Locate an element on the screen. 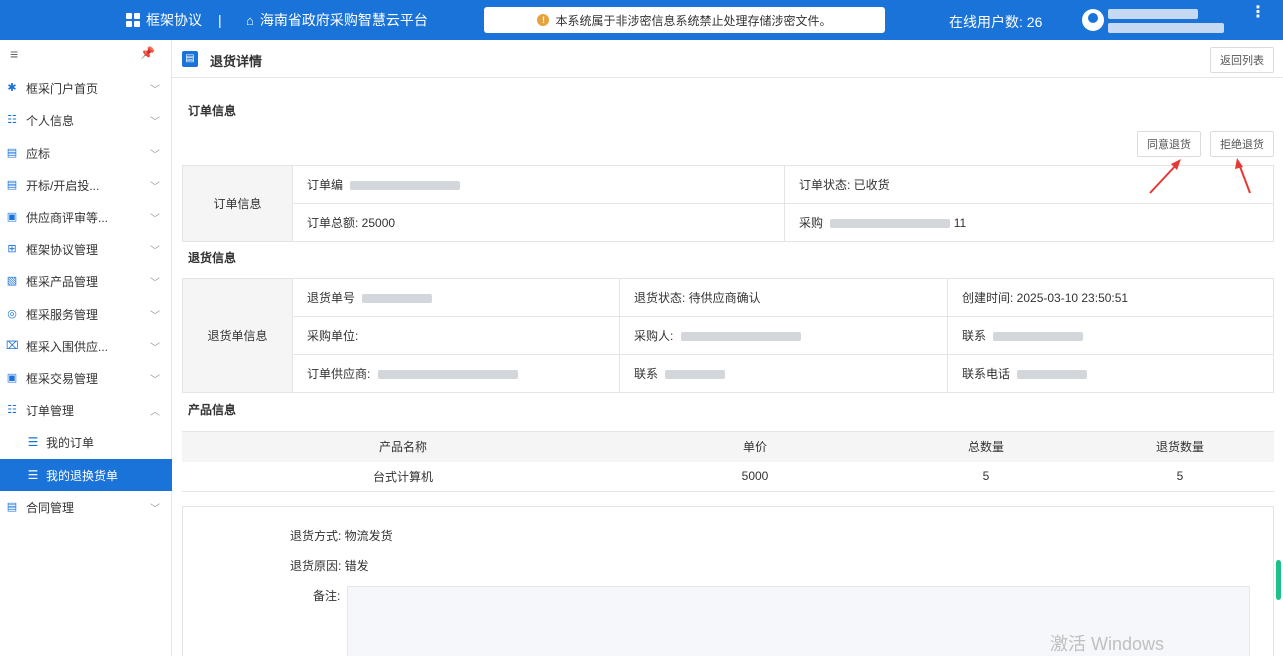  sidebar-item-supplier-shortlist: ⌧ 框采入围供应... ﹀ is located at coordinates (86, 346).